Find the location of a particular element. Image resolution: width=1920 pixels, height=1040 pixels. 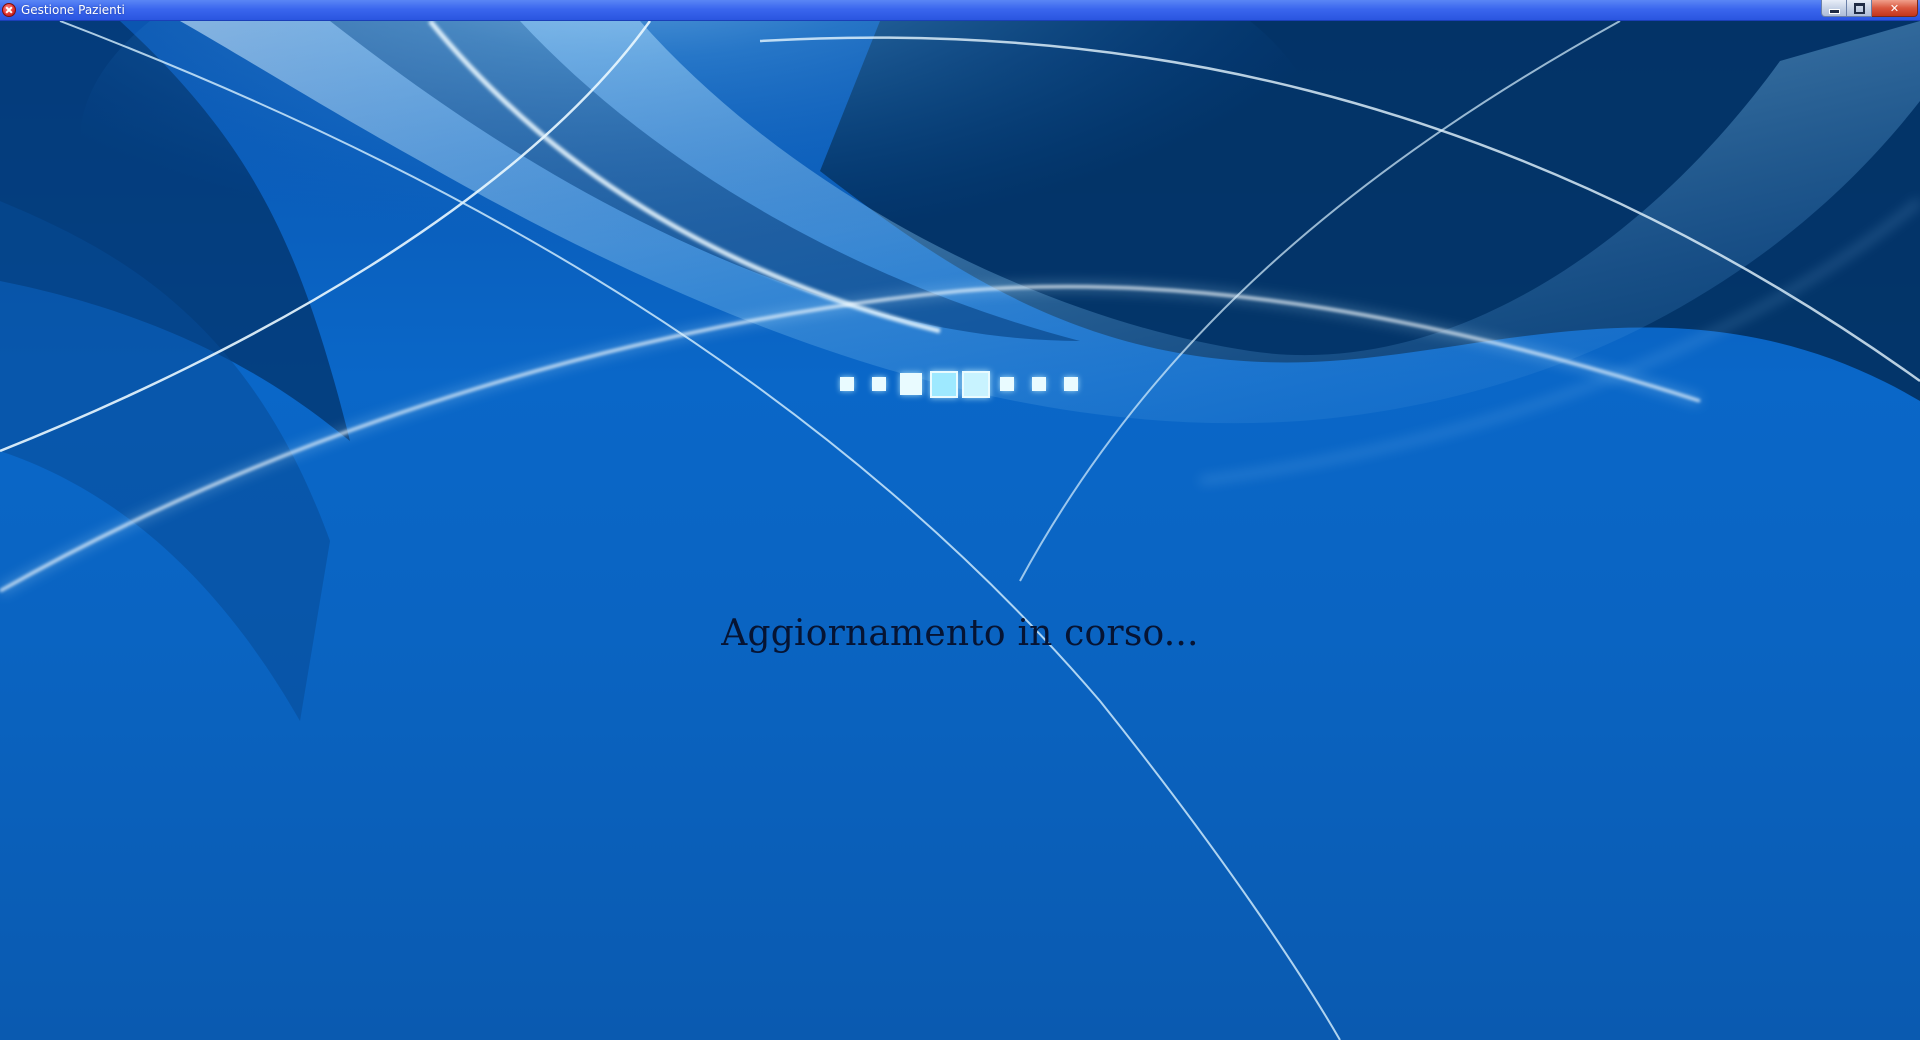

app-icon is located at coordinates (9, 10).